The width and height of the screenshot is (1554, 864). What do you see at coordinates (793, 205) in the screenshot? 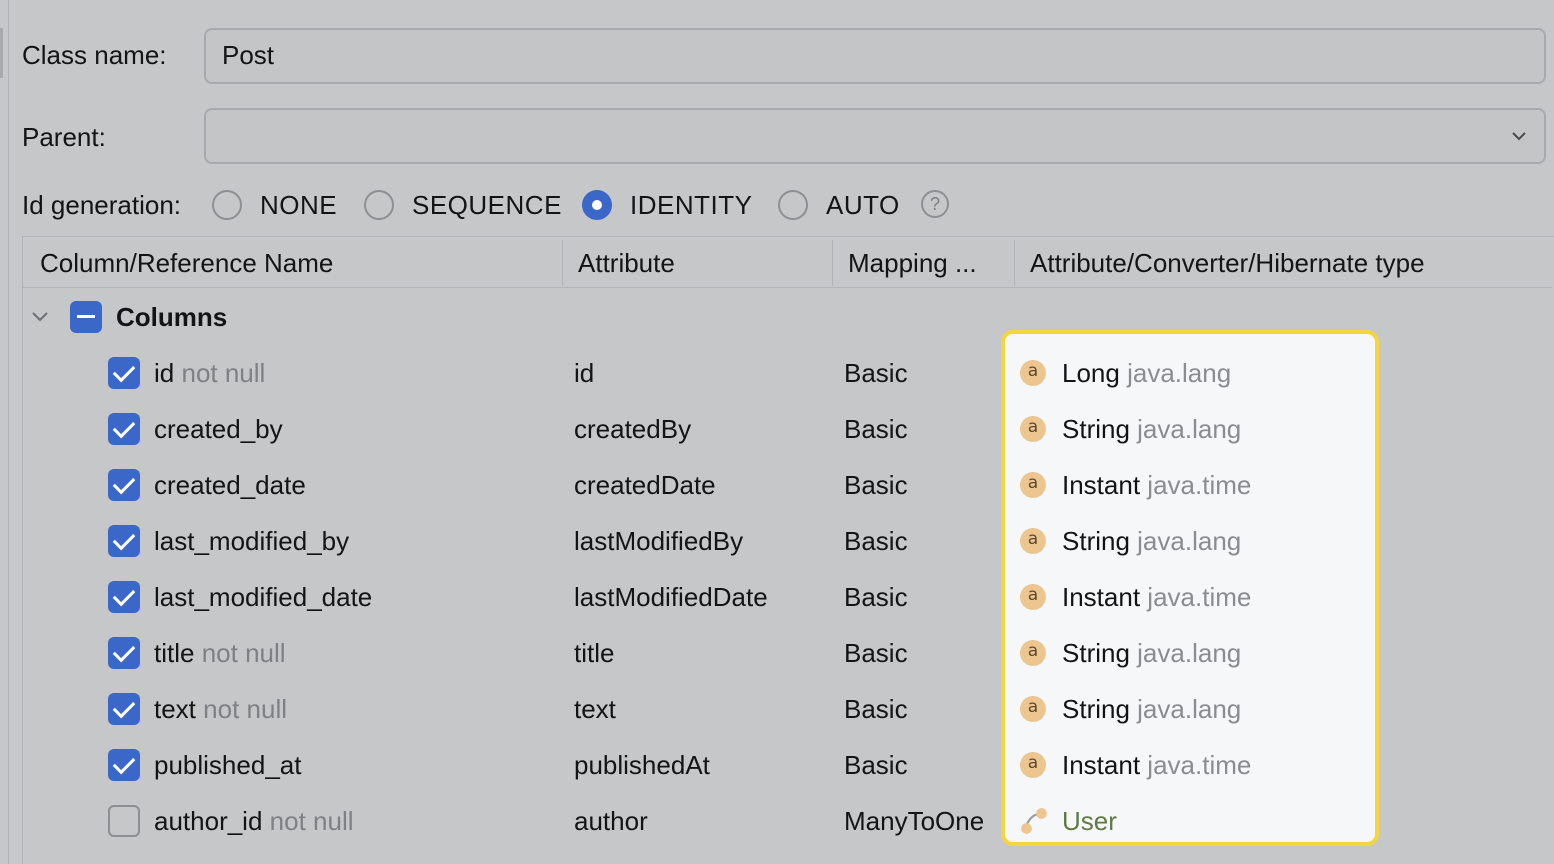
I see `radio-auto-button` at bounding box center [793, 205].